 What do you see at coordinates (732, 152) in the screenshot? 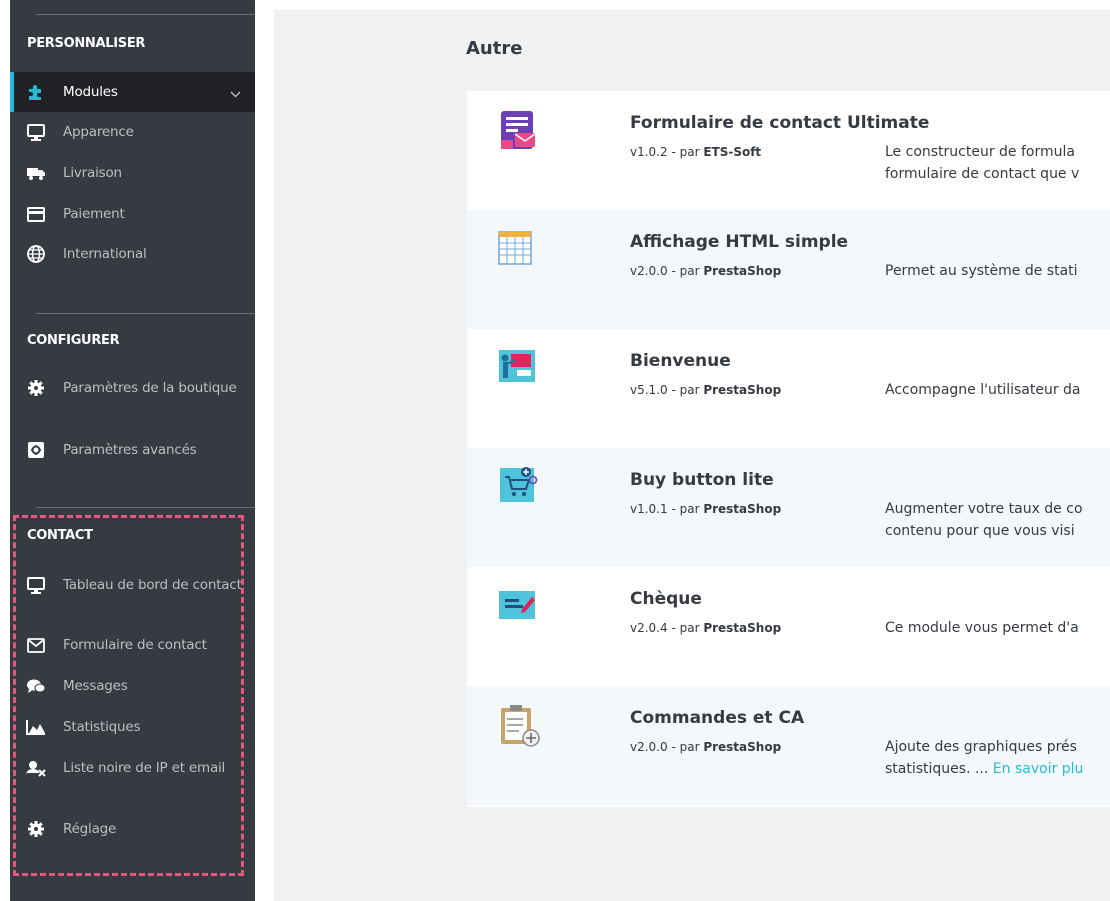
I see `module-author: ETS-Soft` at bounding box center [732, 152].